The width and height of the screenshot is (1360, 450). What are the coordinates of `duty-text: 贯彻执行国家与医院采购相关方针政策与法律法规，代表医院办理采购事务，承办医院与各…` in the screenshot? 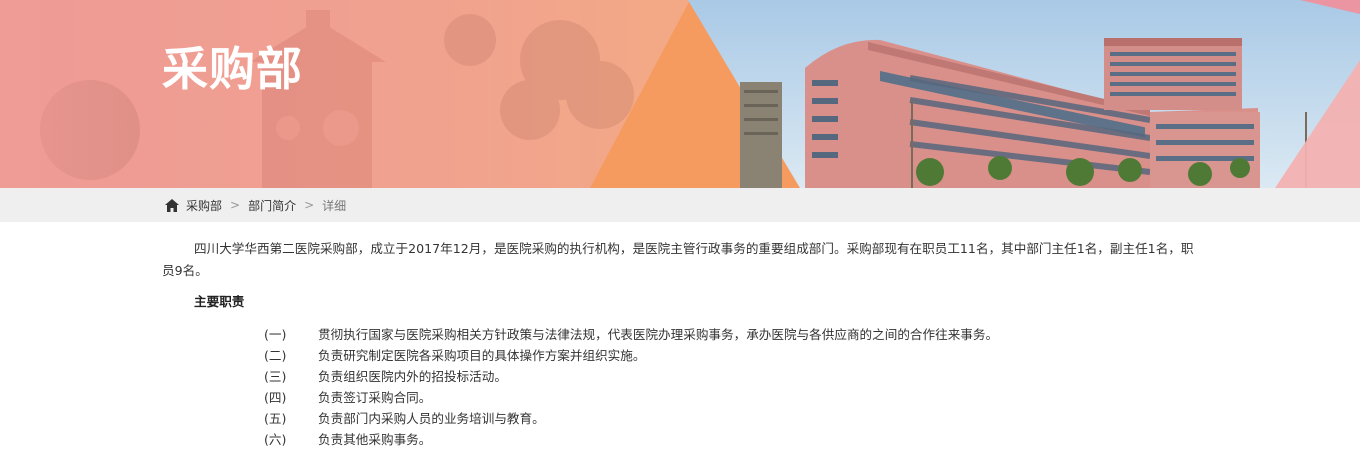 It's located at (658, 334).